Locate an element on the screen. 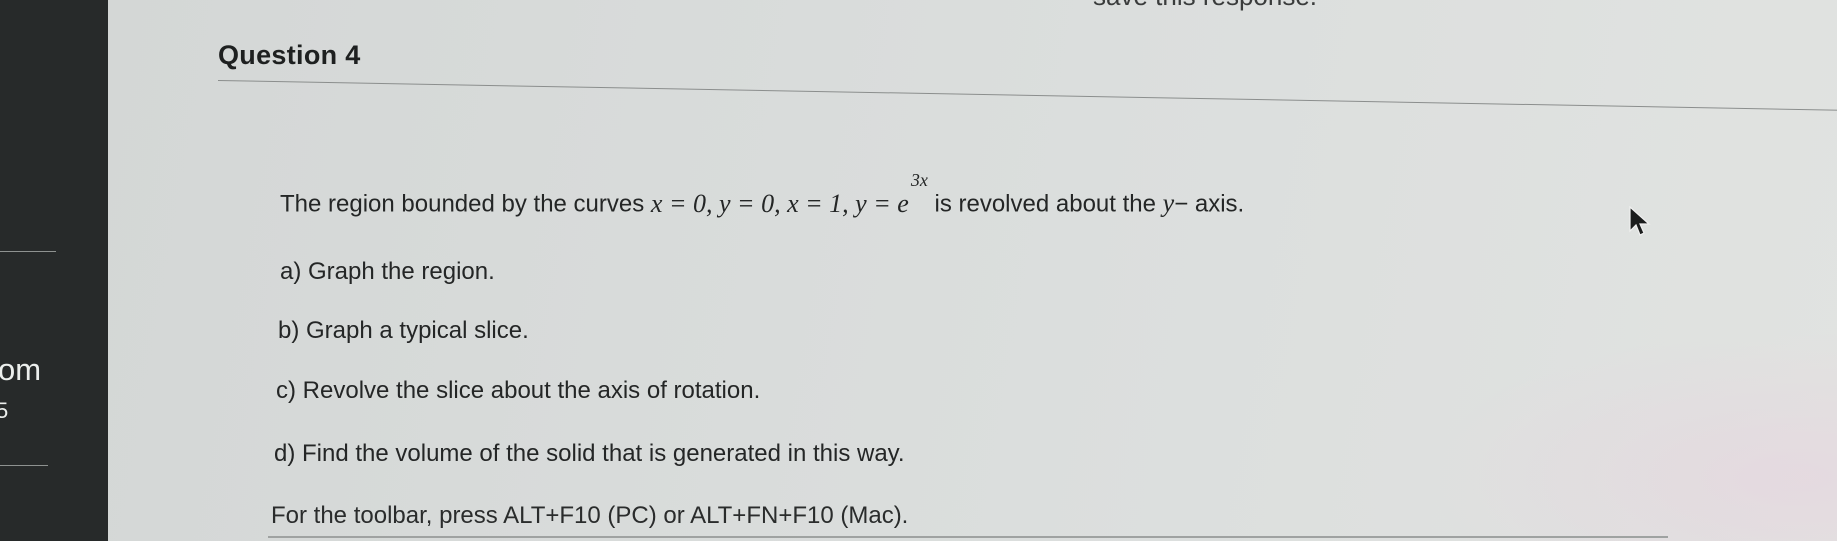  answer-editor is located at coordinates (968, 537).